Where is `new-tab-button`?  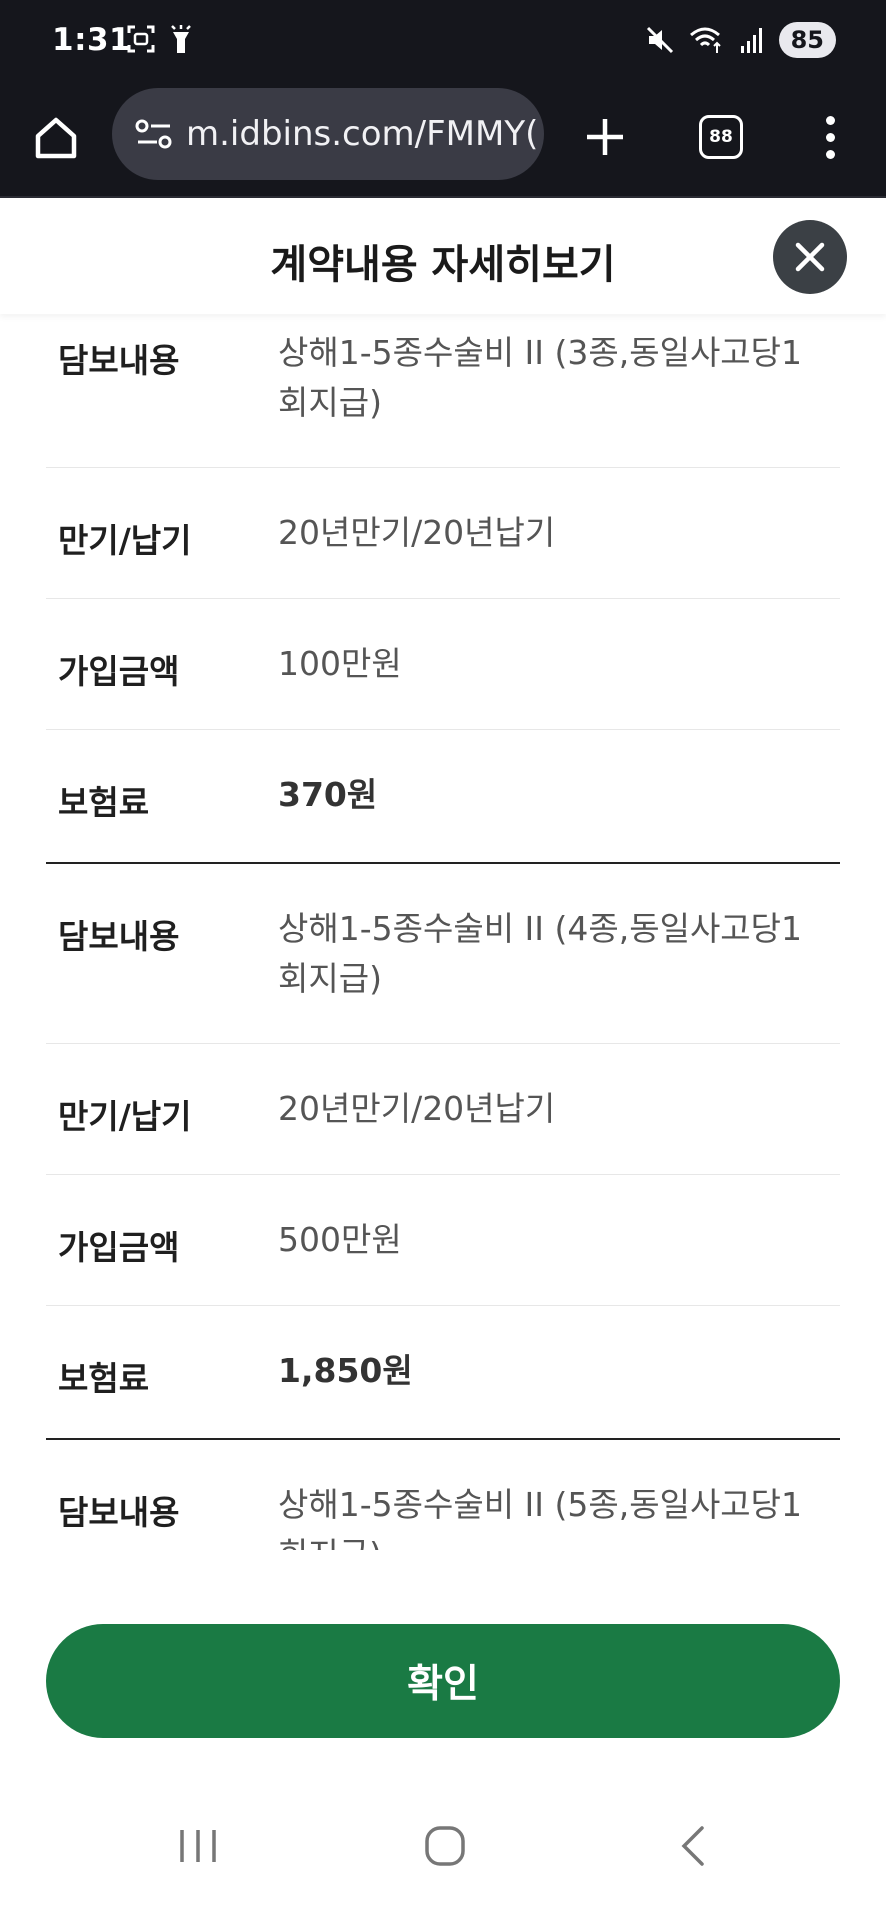 new-tab-button is located at coordinates (605, 137).